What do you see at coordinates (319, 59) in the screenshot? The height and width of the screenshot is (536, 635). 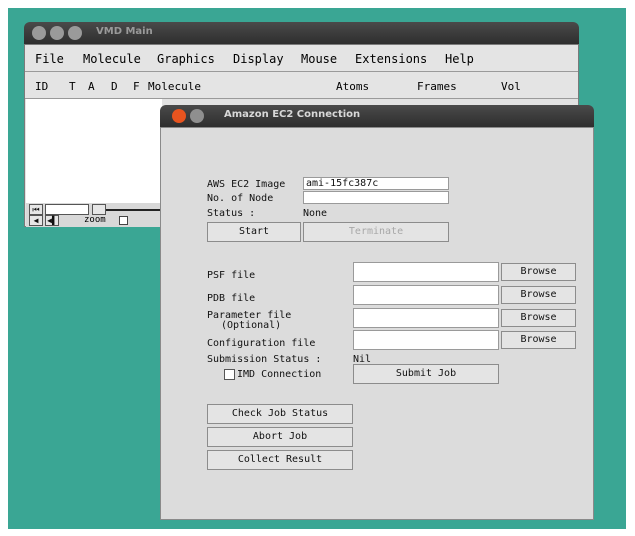 I see `menu-mouse: Mouse` at bounding box center [319, 59].